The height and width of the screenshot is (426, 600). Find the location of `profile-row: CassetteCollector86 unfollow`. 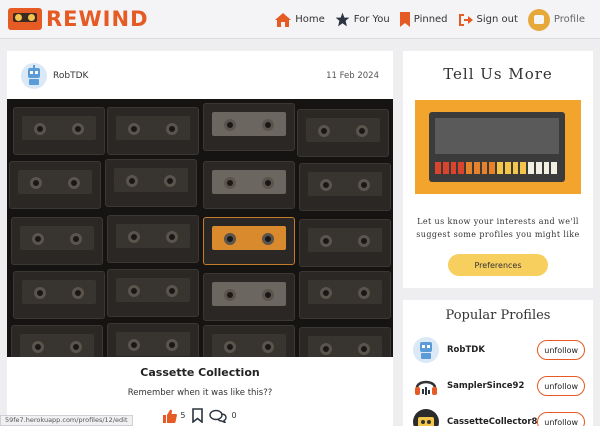

profile-row: CassetteCollector86 unfollow is located at coordinates (499, 417).